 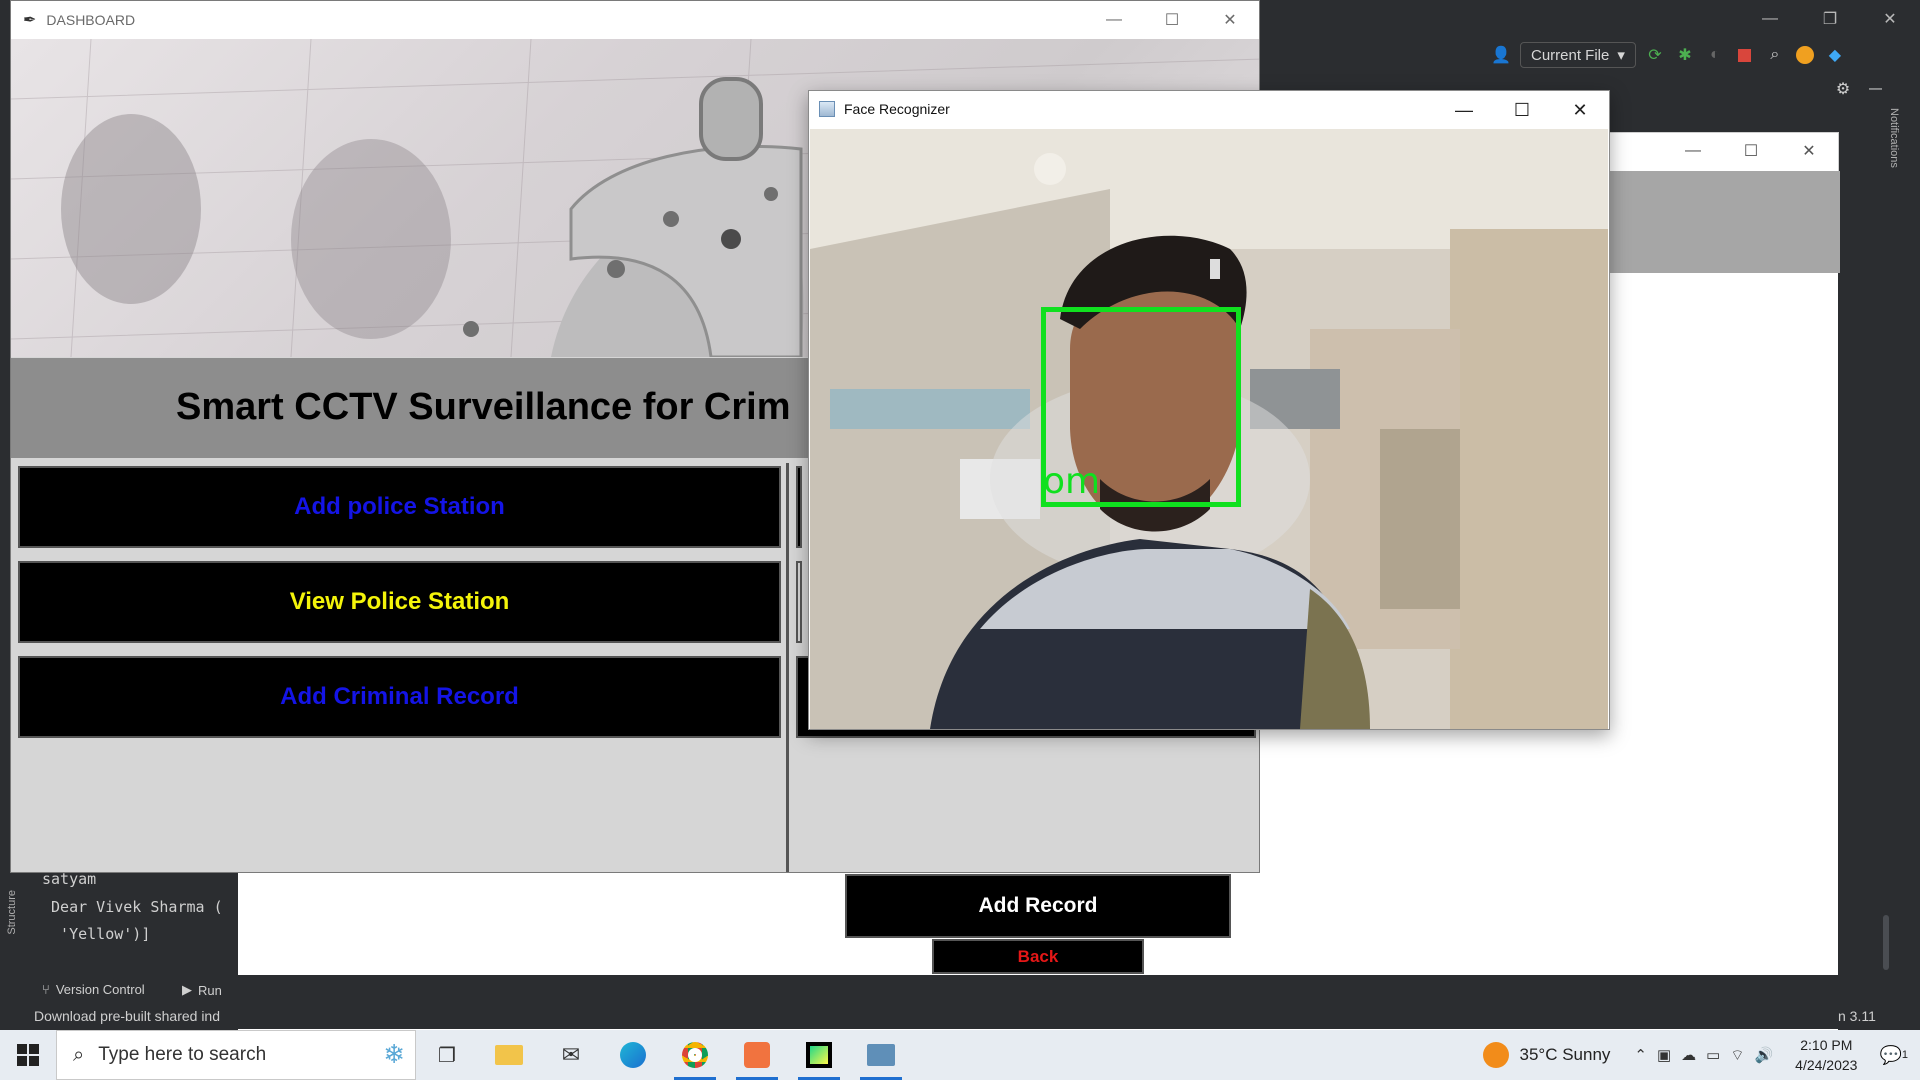 I want to click on sun-icon, so click(x=1496, y=1055).